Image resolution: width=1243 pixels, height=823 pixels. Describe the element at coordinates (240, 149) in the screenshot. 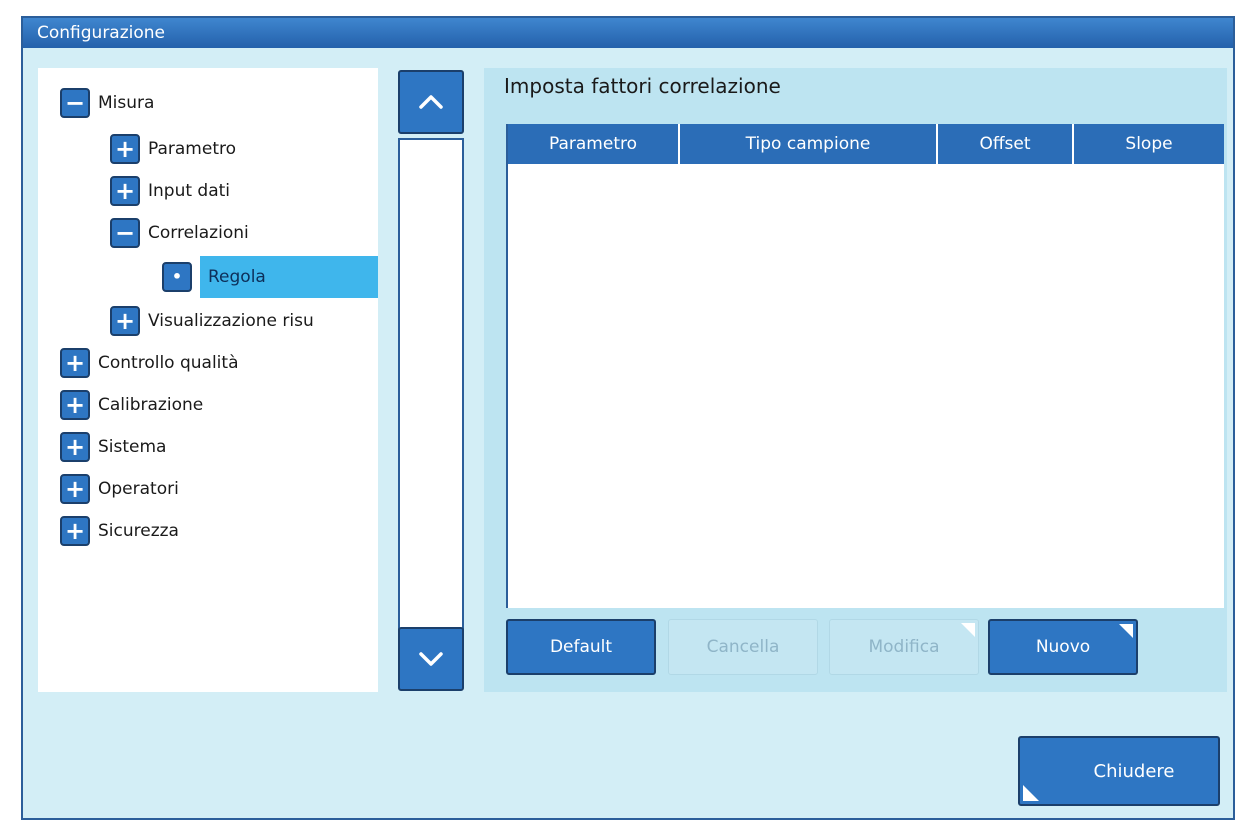

I see `tree-item-parametro: + Parametro` at that location.